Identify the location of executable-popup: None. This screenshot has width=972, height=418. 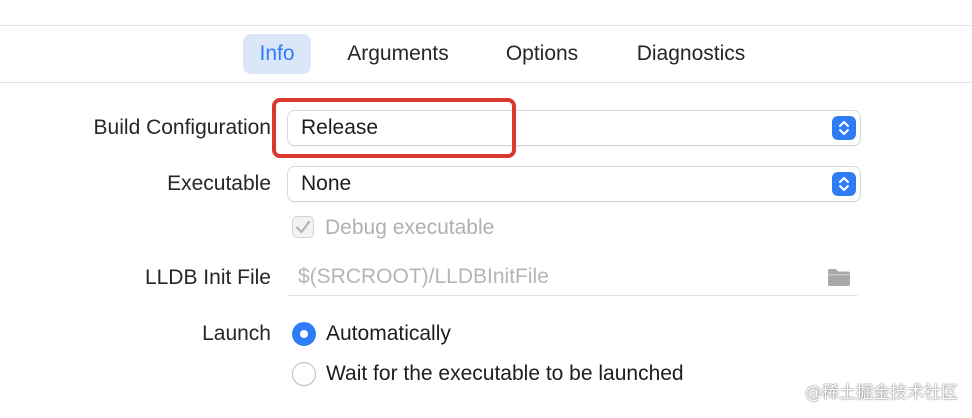
(574, 184).